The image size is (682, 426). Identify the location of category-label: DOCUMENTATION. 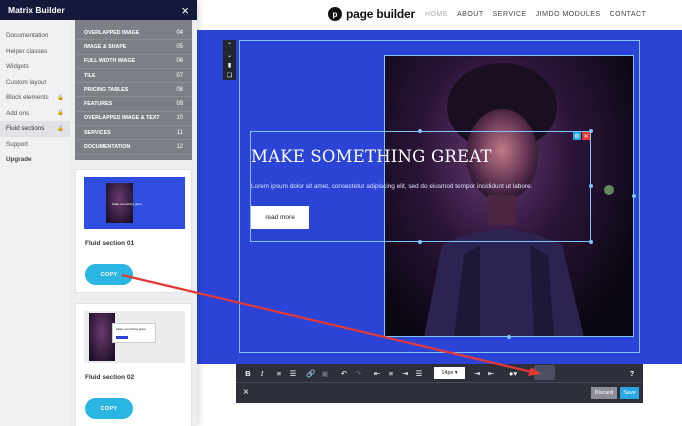
(107, 147).